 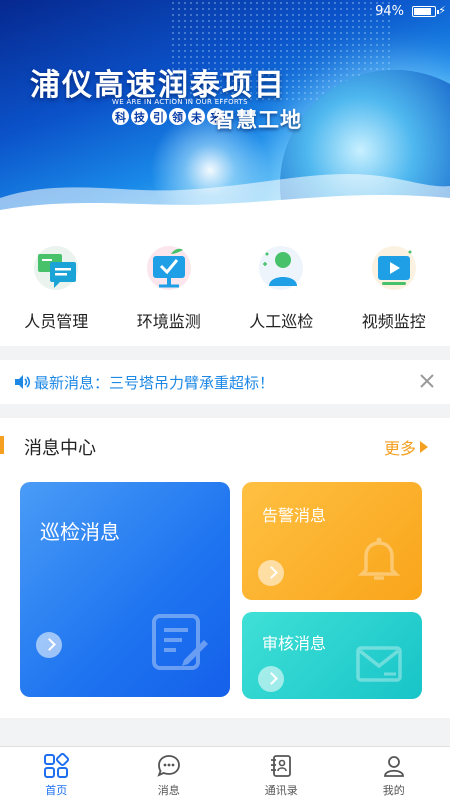 What do you see at coordinates (389, 11) in the screenshot?
I see `battery-percent: 94%` at bounding box center [389, 11].